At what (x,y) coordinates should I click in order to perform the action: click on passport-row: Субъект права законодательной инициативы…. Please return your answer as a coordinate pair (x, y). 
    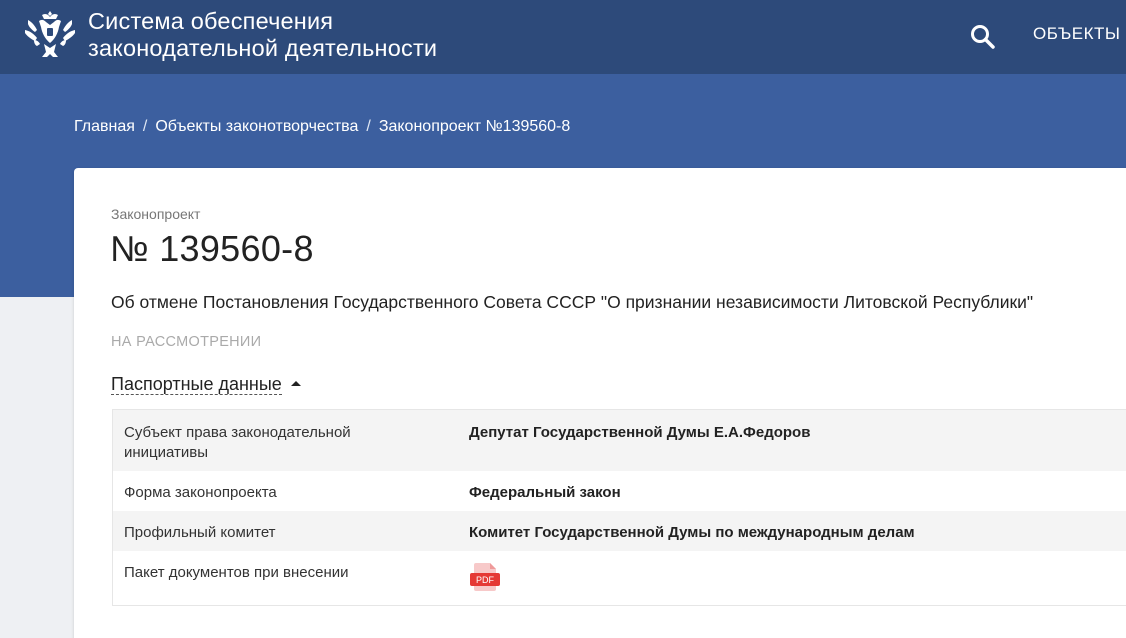
    Looking at the image, I should click on (619, 440).